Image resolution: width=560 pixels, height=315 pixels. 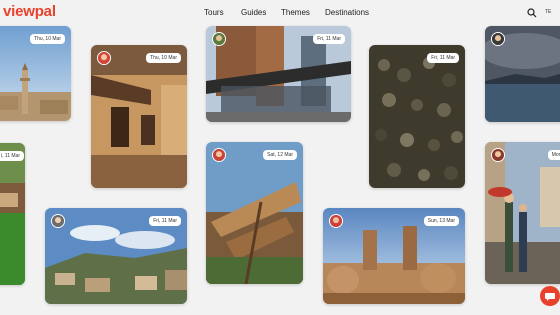 I want to click on tour-card-lattice: Sat, 12 Mar, so click(x=254, y=213).